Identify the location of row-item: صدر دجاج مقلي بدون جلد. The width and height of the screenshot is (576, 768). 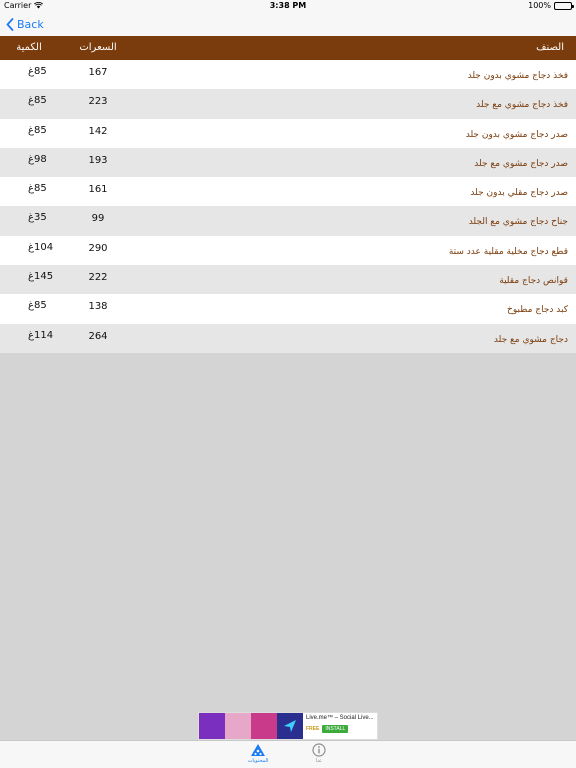
(519, 193).